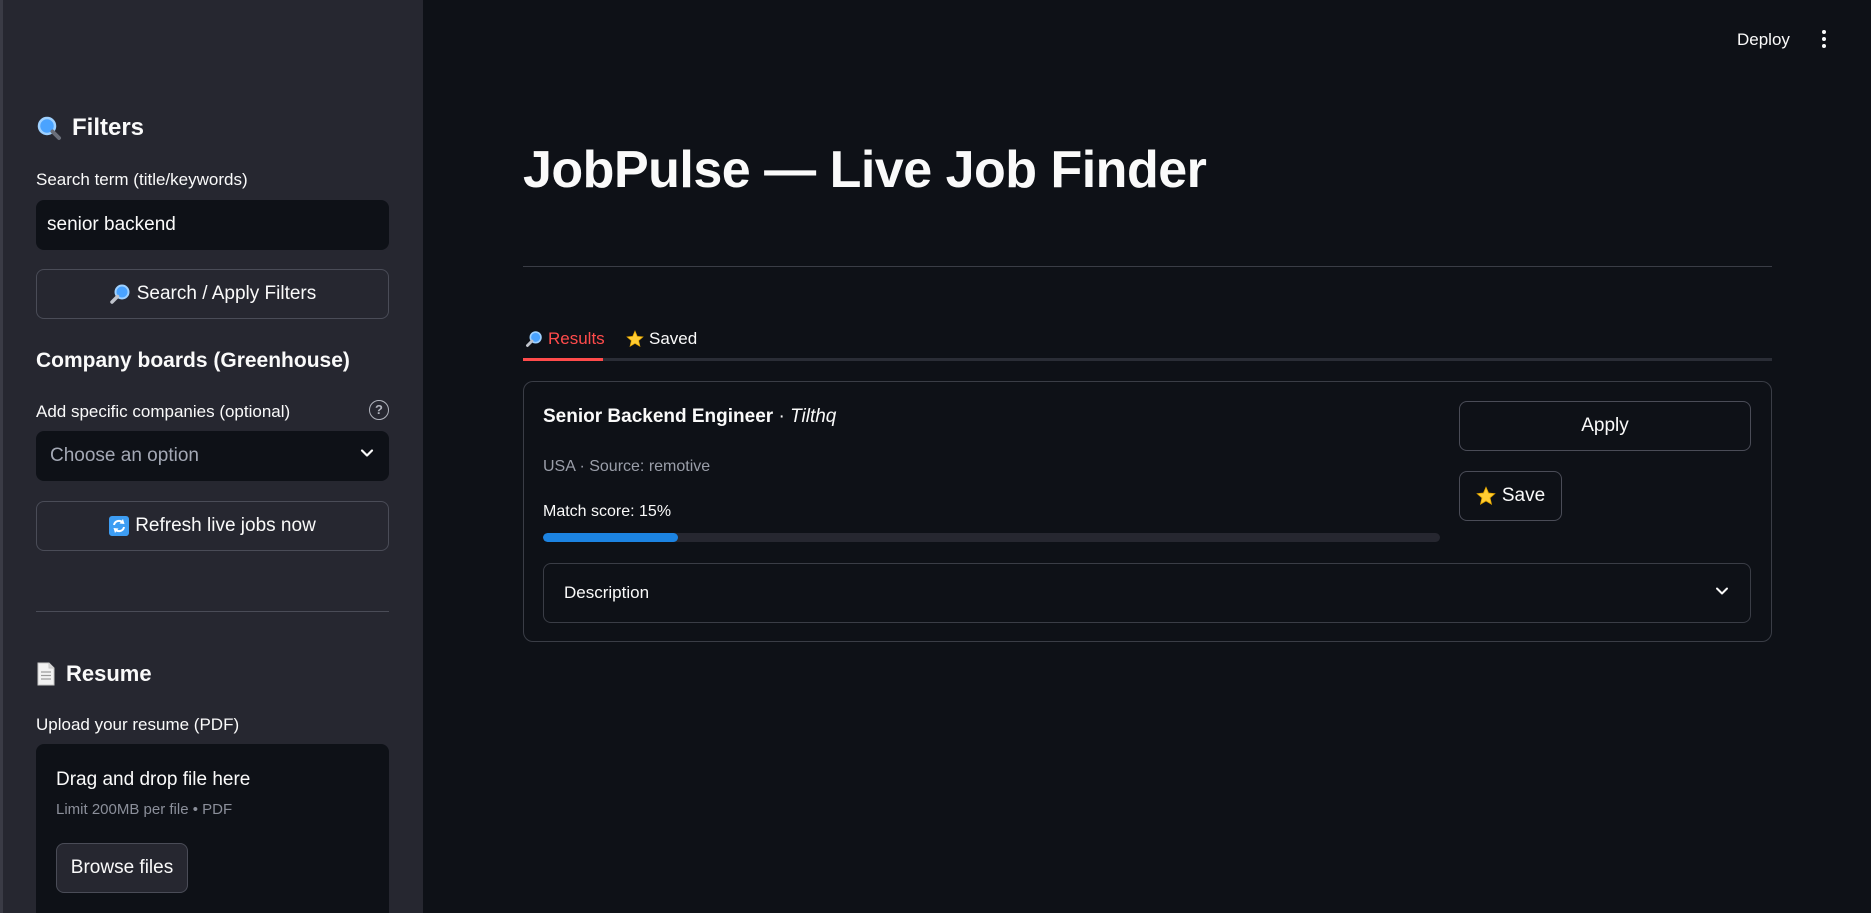 This screenshot has height=913, width=1871. What do you see at coordinates (991, 537) in the screenshot?
I see `match-score-bar` at bounding box center [991, 537].